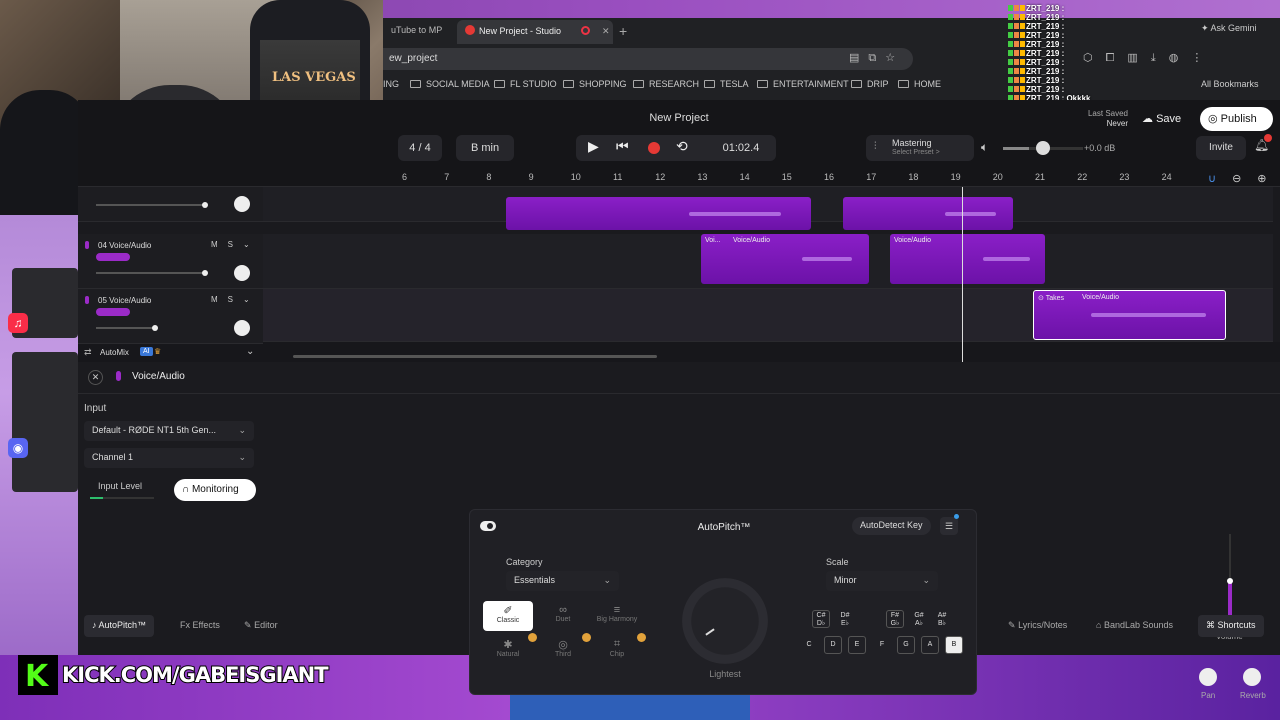 This screenshot has height=720, width=1280. What do you see at coordinates (1268, 179) in the screenshot?
I see `zoom-in-icon: ⊕` at bounding box center [1268, 179].